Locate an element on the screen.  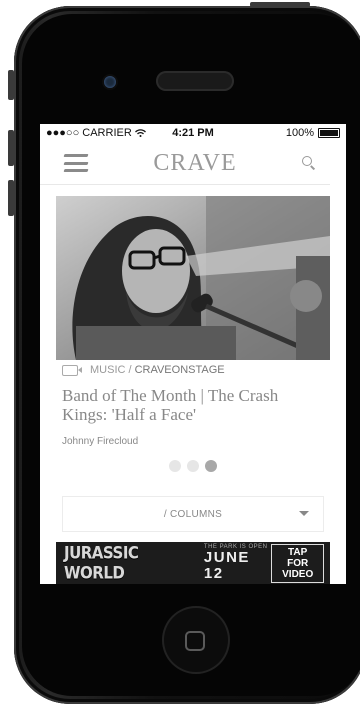
article-category: MUSIC / CRAVEONSTAGE is located at coordinates (192, 370).